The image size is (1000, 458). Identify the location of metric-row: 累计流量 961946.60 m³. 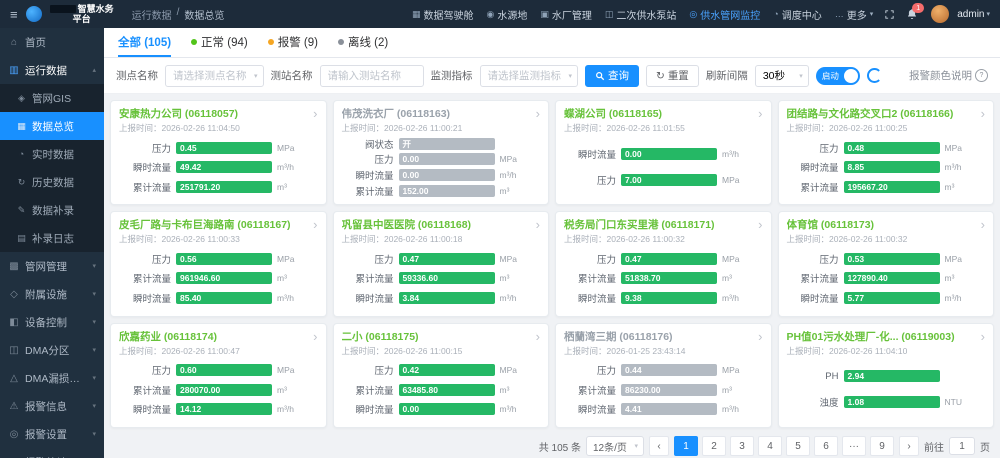
(218, 278).